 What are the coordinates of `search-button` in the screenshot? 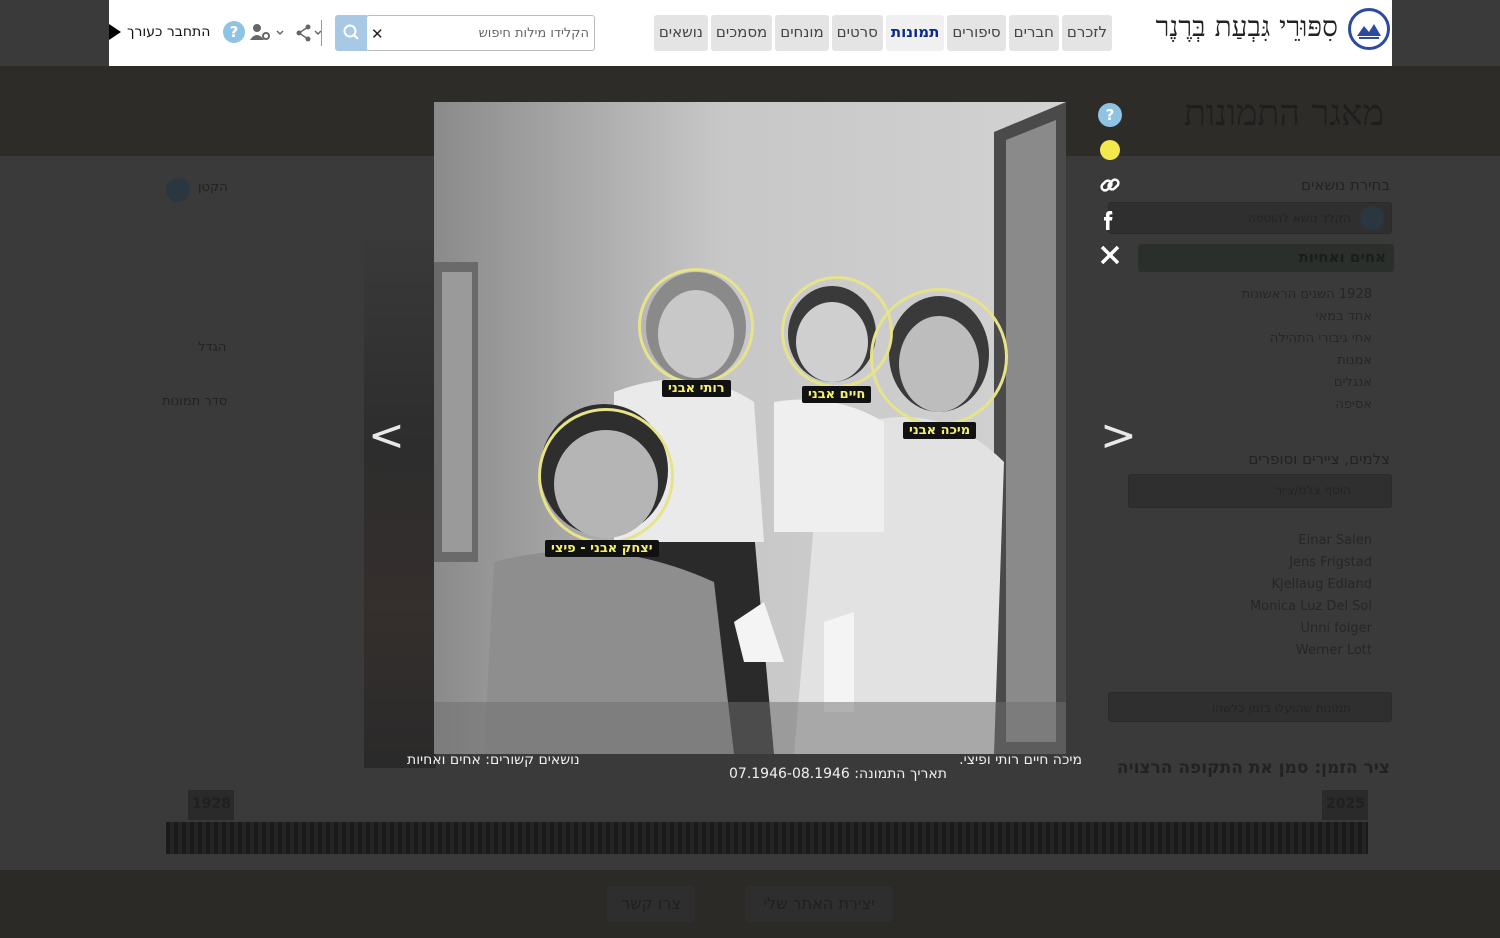 It's located at (351, 33).